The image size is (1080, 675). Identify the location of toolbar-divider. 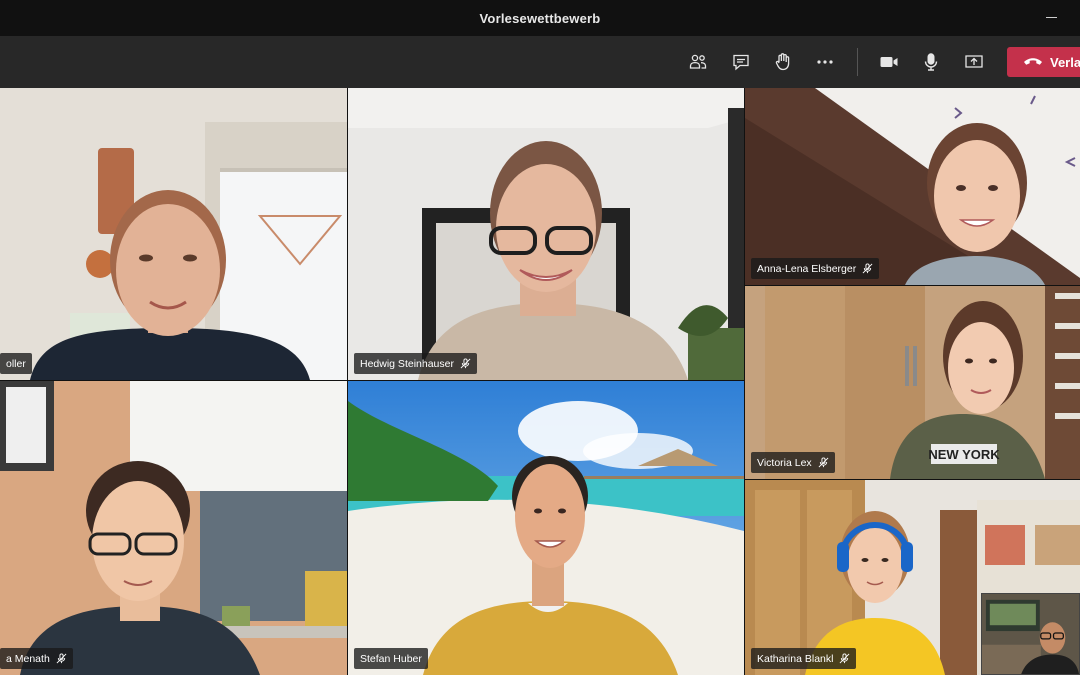
(857, 62).